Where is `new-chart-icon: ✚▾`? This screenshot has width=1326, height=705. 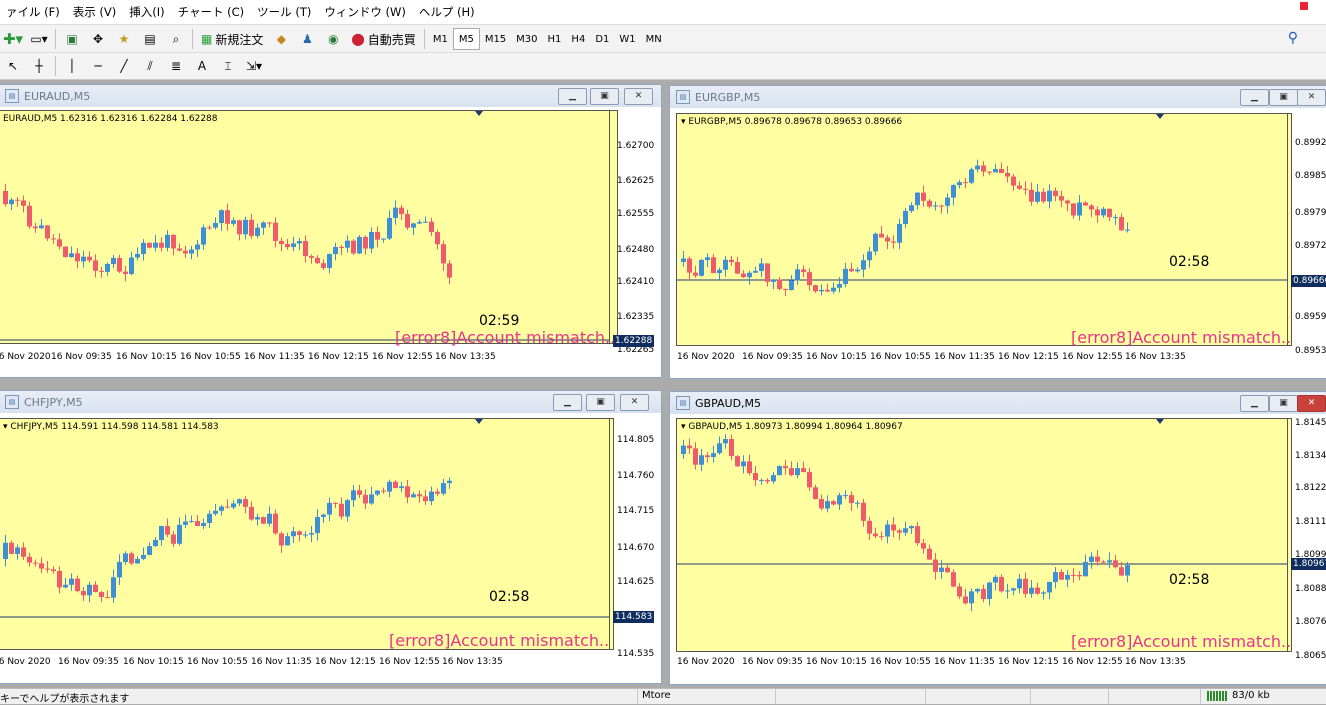 new-chart-icon: ✚▾ is located at coordinates (13, 39).